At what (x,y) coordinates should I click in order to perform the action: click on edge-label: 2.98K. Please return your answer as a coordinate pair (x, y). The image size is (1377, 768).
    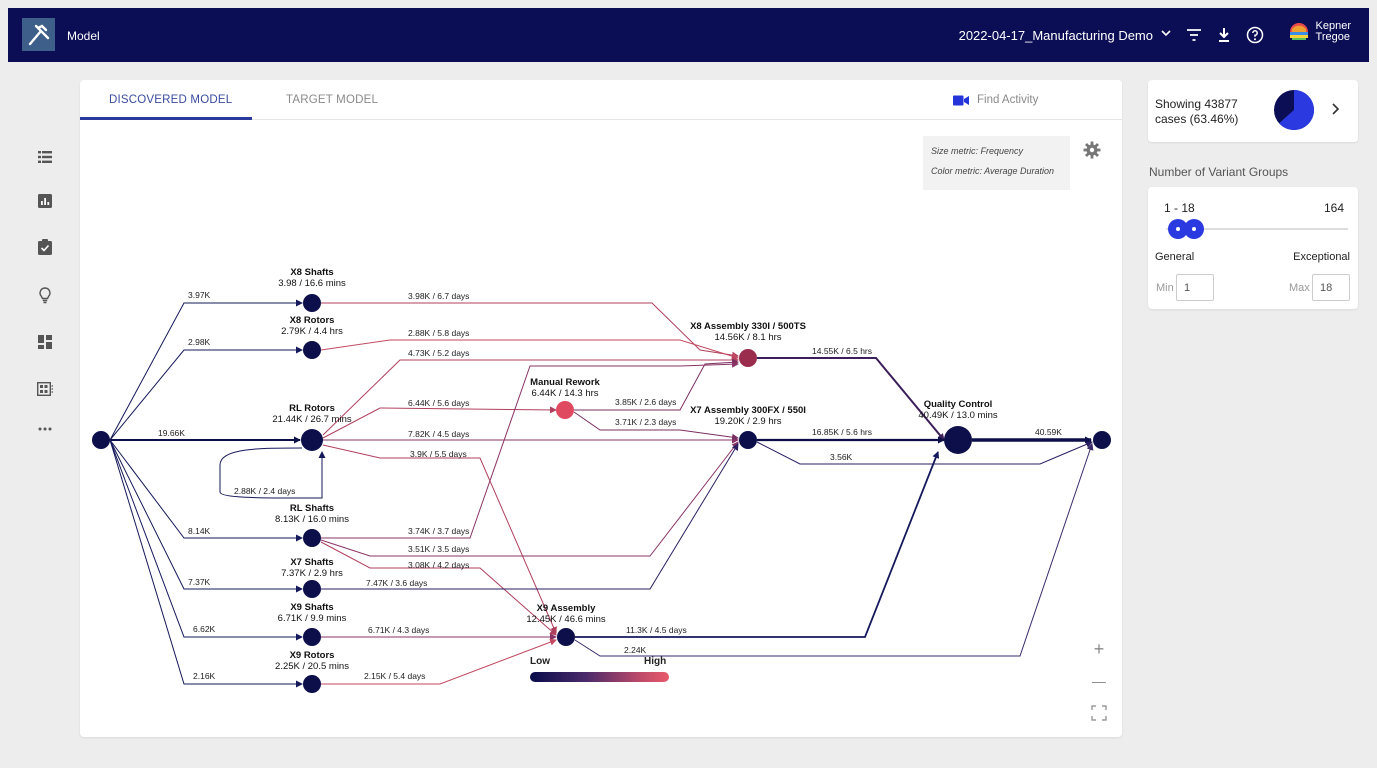
    Looking at the image, I should click on (199, 342).